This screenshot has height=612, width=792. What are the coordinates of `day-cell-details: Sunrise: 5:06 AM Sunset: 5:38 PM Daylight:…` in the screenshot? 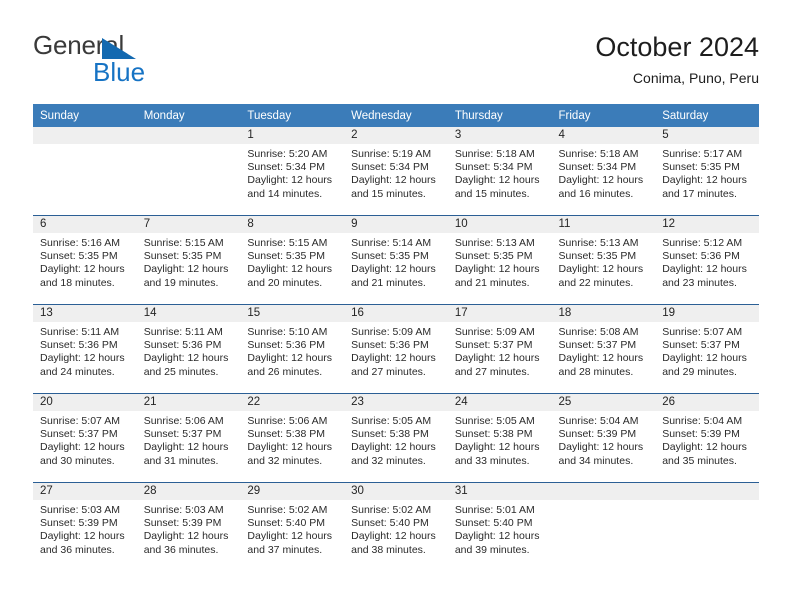 It's located at (292, 446).